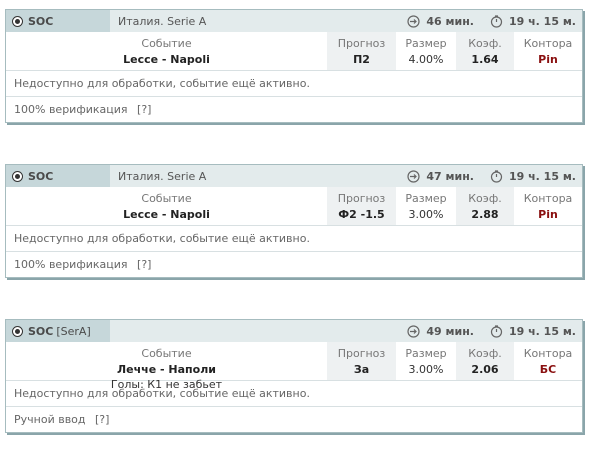  Describe the element at coordinates (450, 21) in the screenshot. I see `time-left: 46 мин.` at that location.